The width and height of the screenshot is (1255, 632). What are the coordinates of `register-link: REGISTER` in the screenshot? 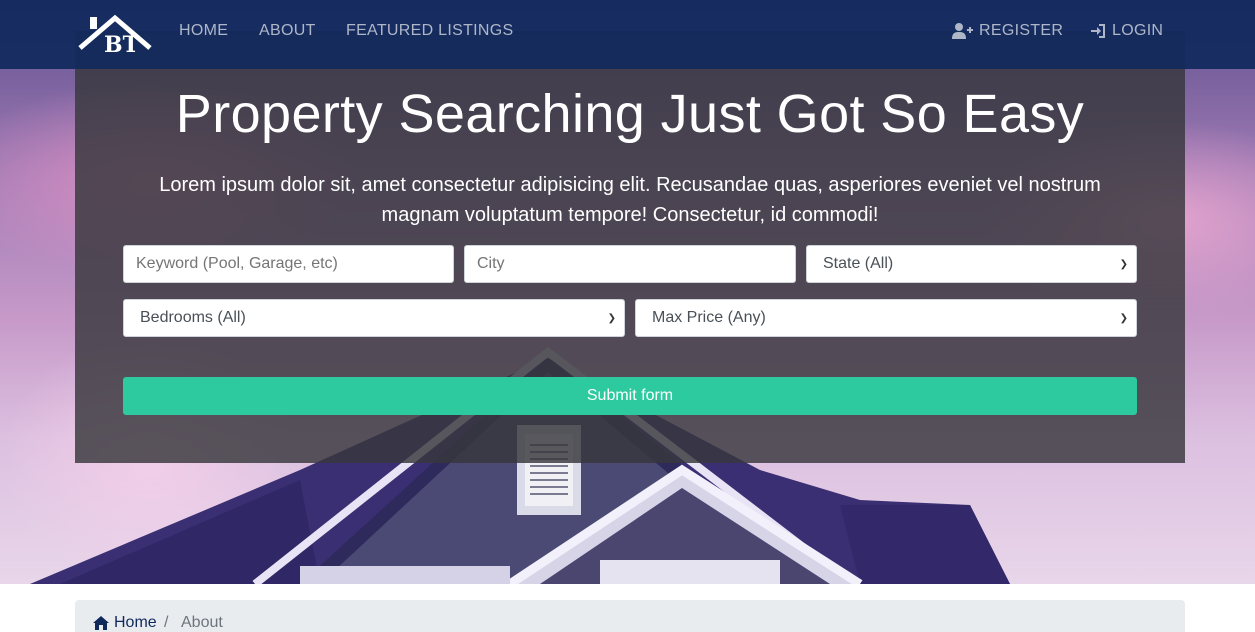 It's located at (1007, 31).